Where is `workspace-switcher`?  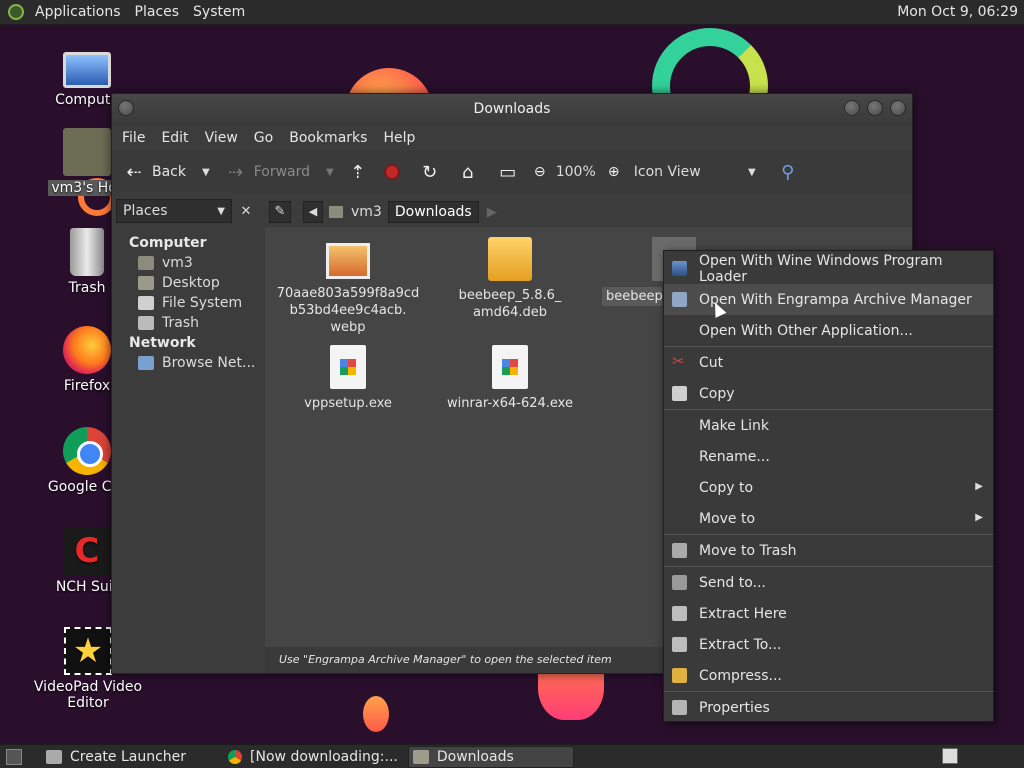 workspace-switcher is located at coordinates (950, 756).